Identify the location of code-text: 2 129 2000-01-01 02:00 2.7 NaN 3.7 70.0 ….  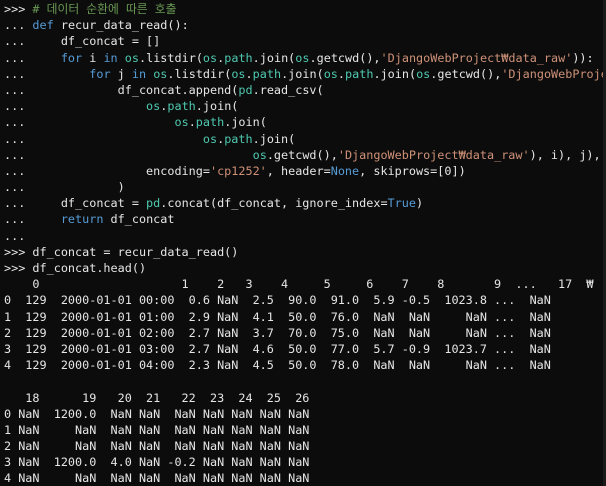
(277, 332).